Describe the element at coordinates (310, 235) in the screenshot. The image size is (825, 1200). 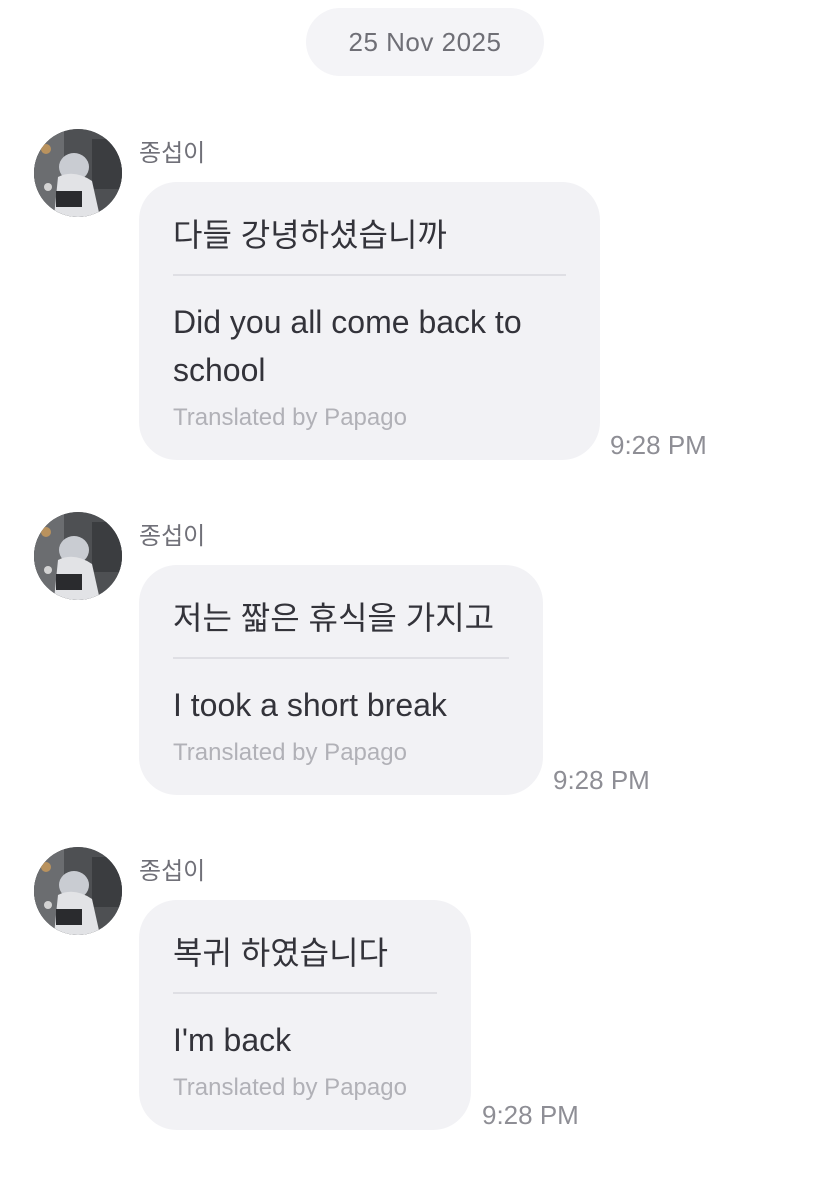
I see `original-text: 다들 강녕하셨습니까` at that location.